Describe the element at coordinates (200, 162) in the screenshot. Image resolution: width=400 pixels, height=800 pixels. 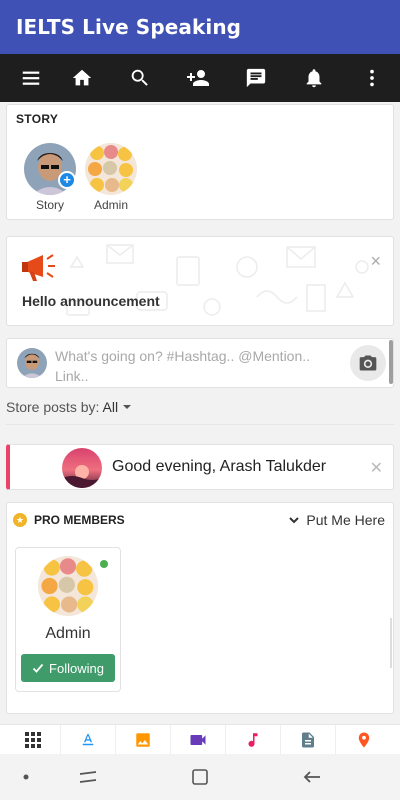
I see `story-section: STORY Story + Admin` at that location.